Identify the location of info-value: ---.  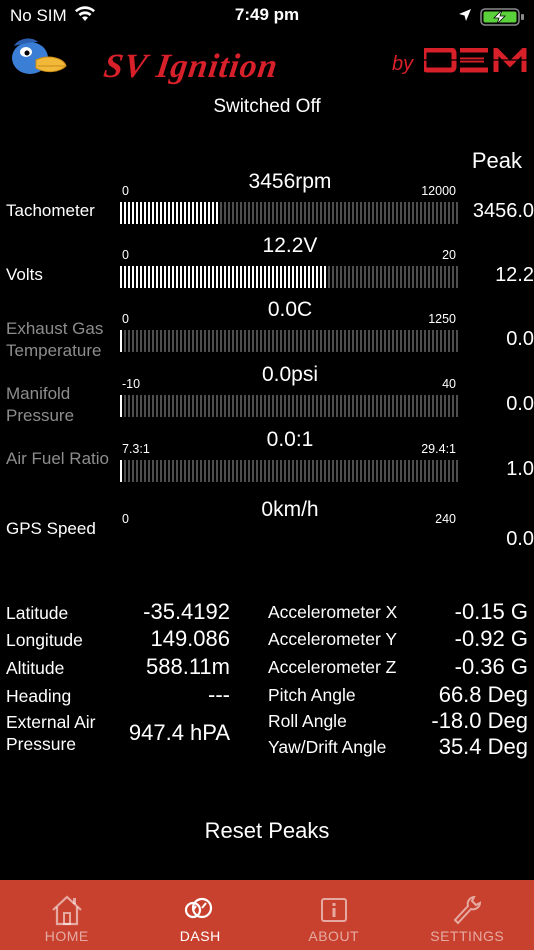
(219, 694).